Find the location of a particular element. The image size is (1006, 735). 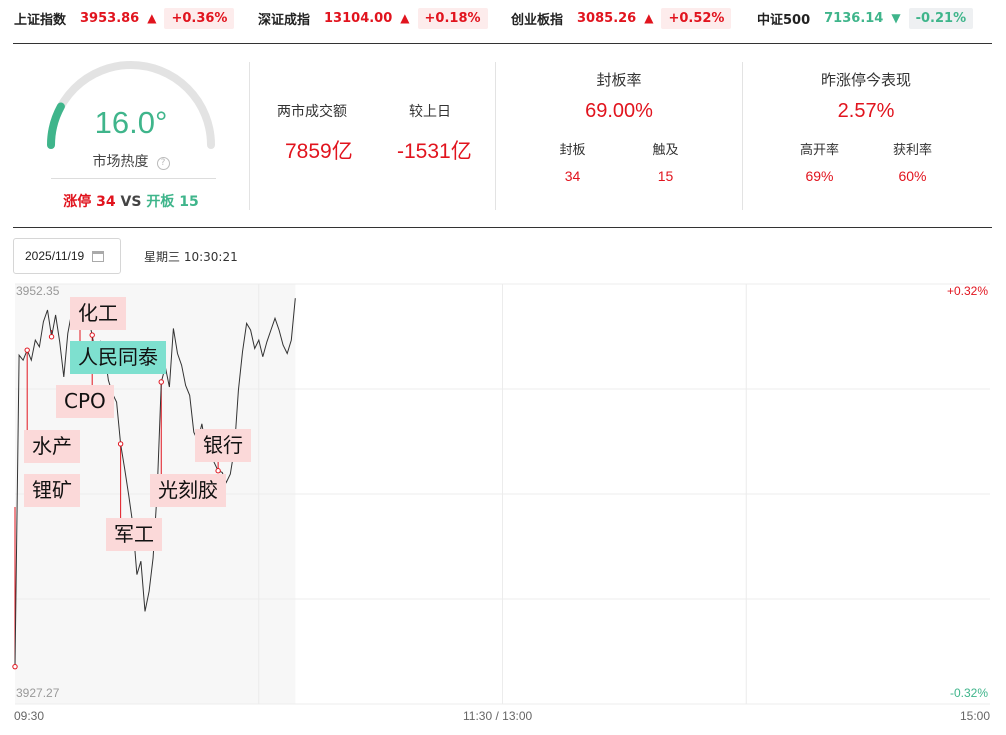

index-value: 7136.14 is located at coordinates (854, 18).